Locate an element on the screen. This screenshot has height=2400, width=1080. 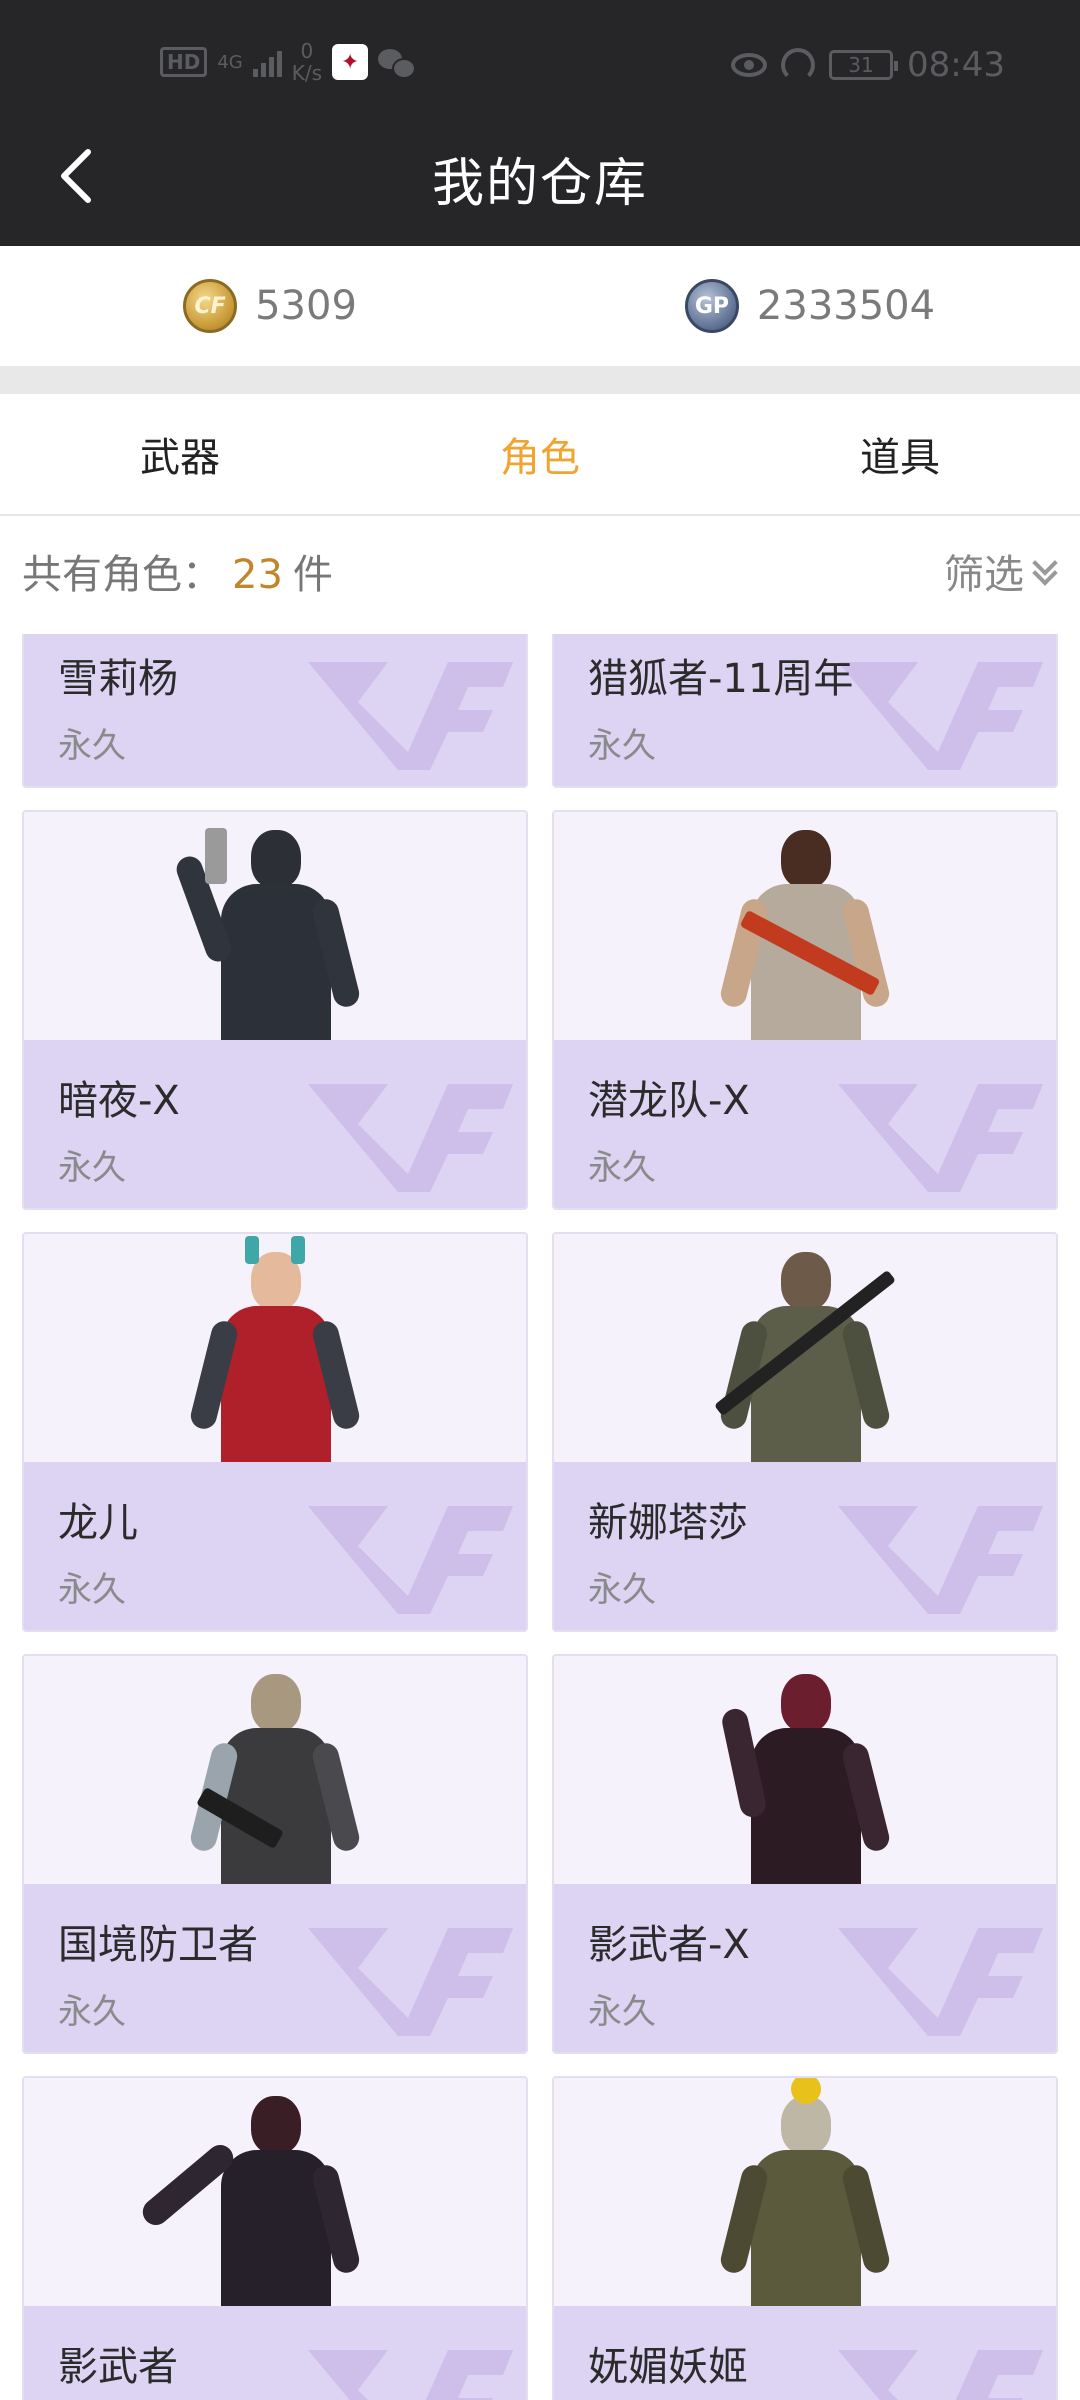
category-tabs: 武器 角色 道具 is located at coordinates (540, 455).